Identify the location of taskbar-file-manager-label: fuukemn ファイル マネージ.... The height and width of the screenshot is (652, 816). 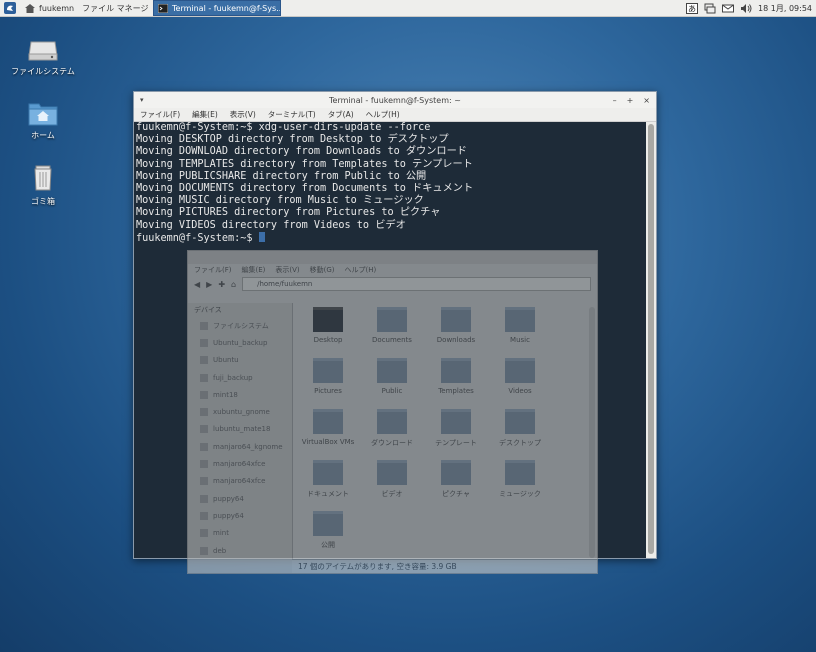
(94, 8).